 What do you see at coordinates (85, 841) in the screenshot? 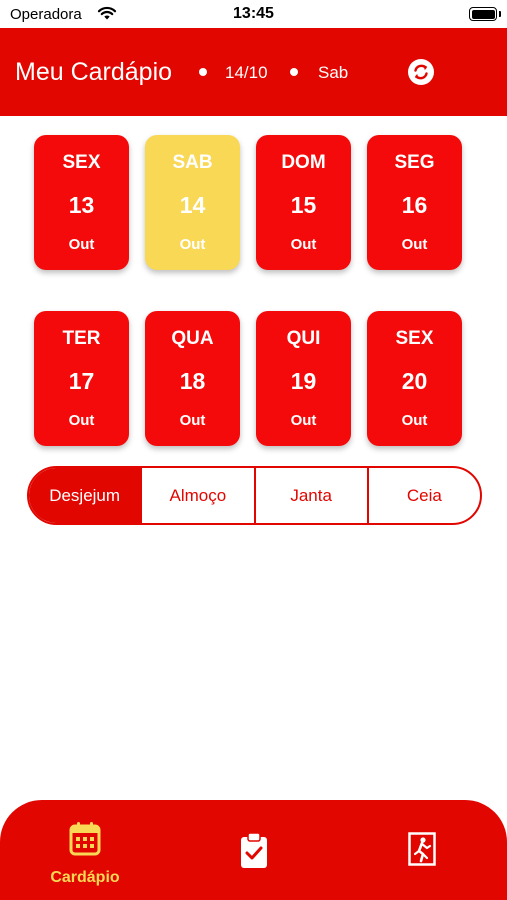
I see `calendar-icon` at bounding box center [85, 841].